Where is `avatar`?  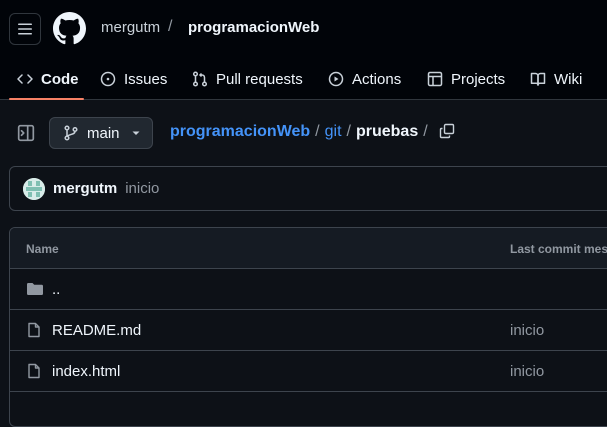
avatar is located at coordinates (34, 188).